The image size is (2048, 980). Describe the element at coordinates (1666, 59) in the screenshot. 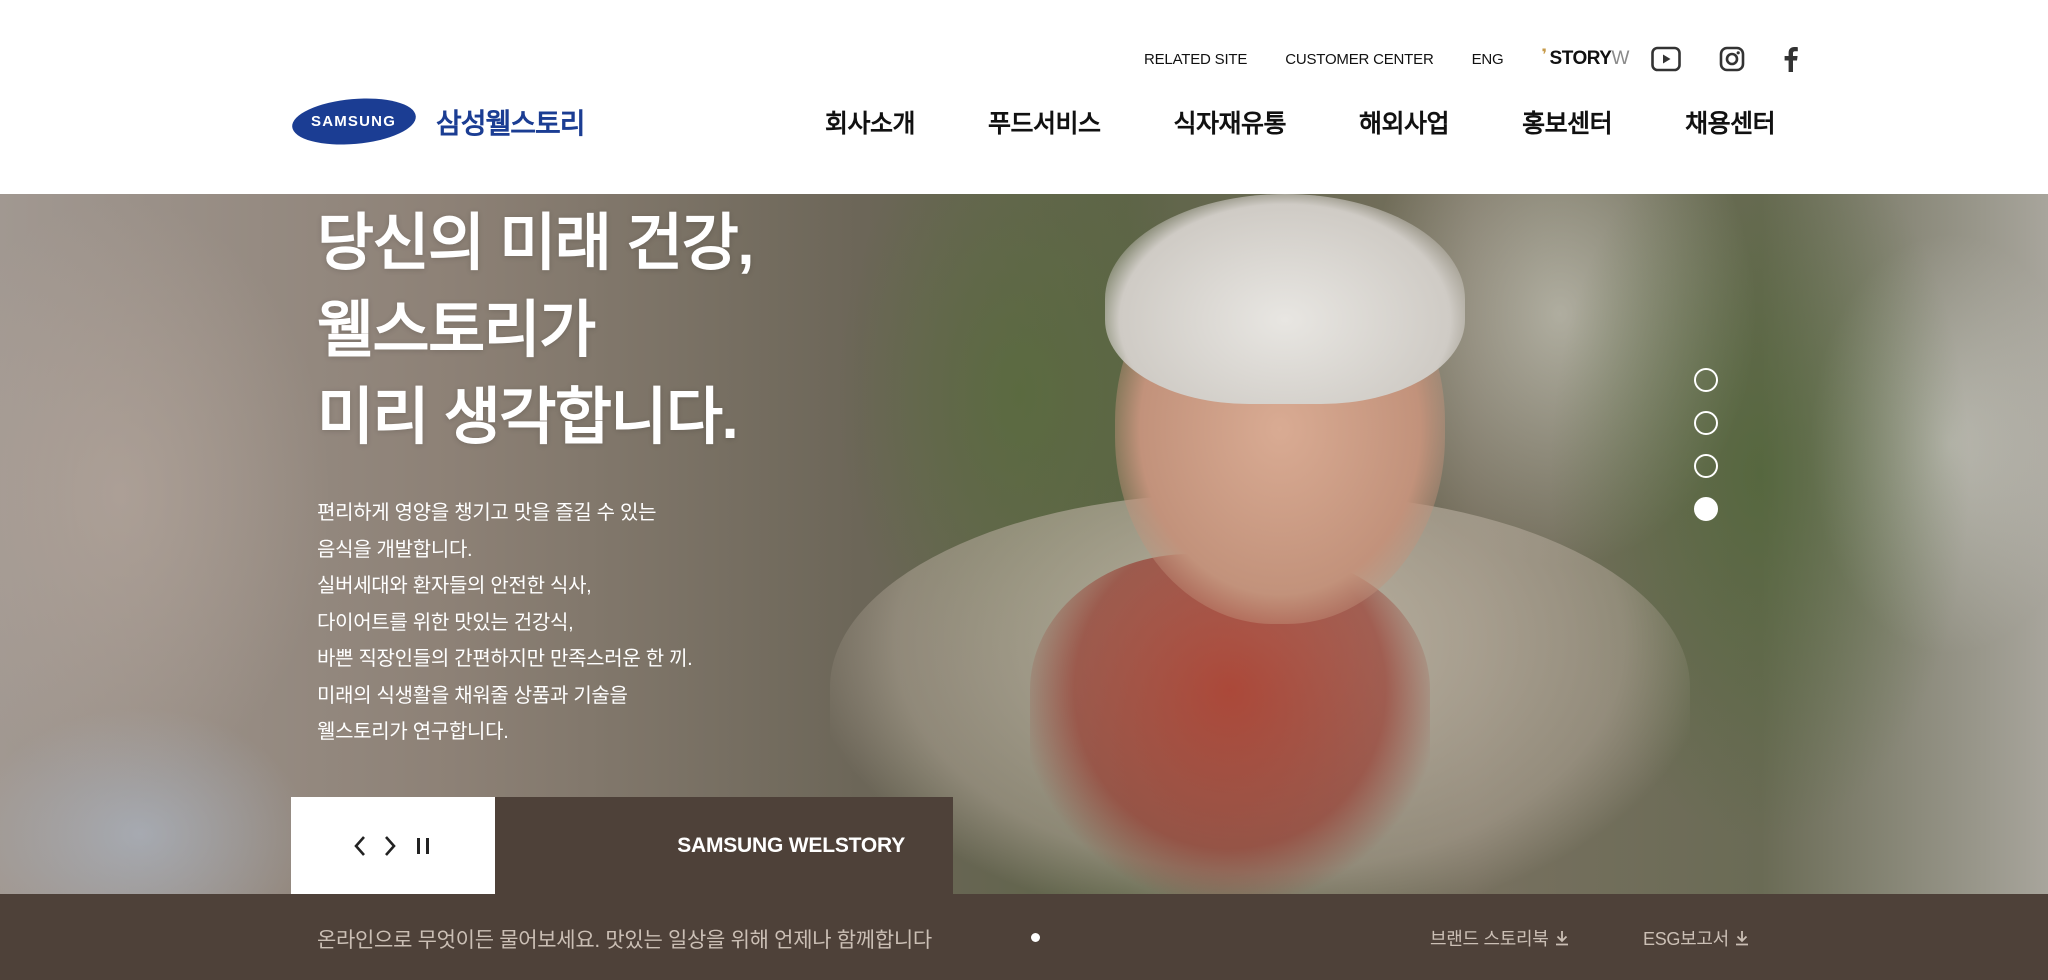

I see `youtube-icon` at that location.